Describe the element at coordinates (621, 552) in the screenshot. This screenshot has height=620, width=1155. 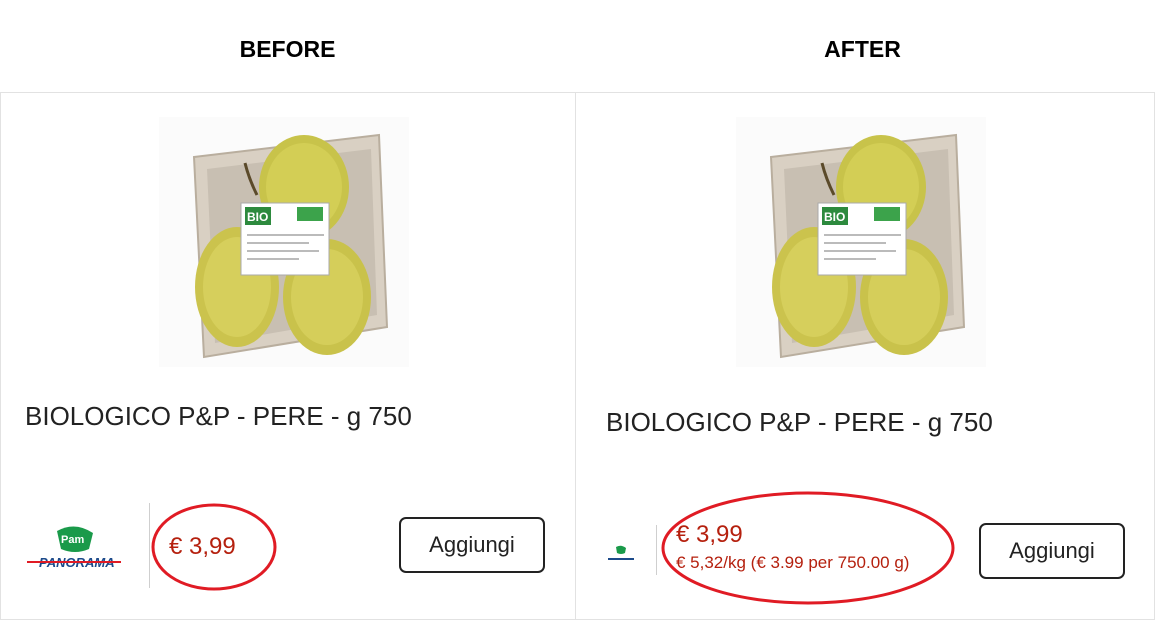
I see `store-logo` at that location.